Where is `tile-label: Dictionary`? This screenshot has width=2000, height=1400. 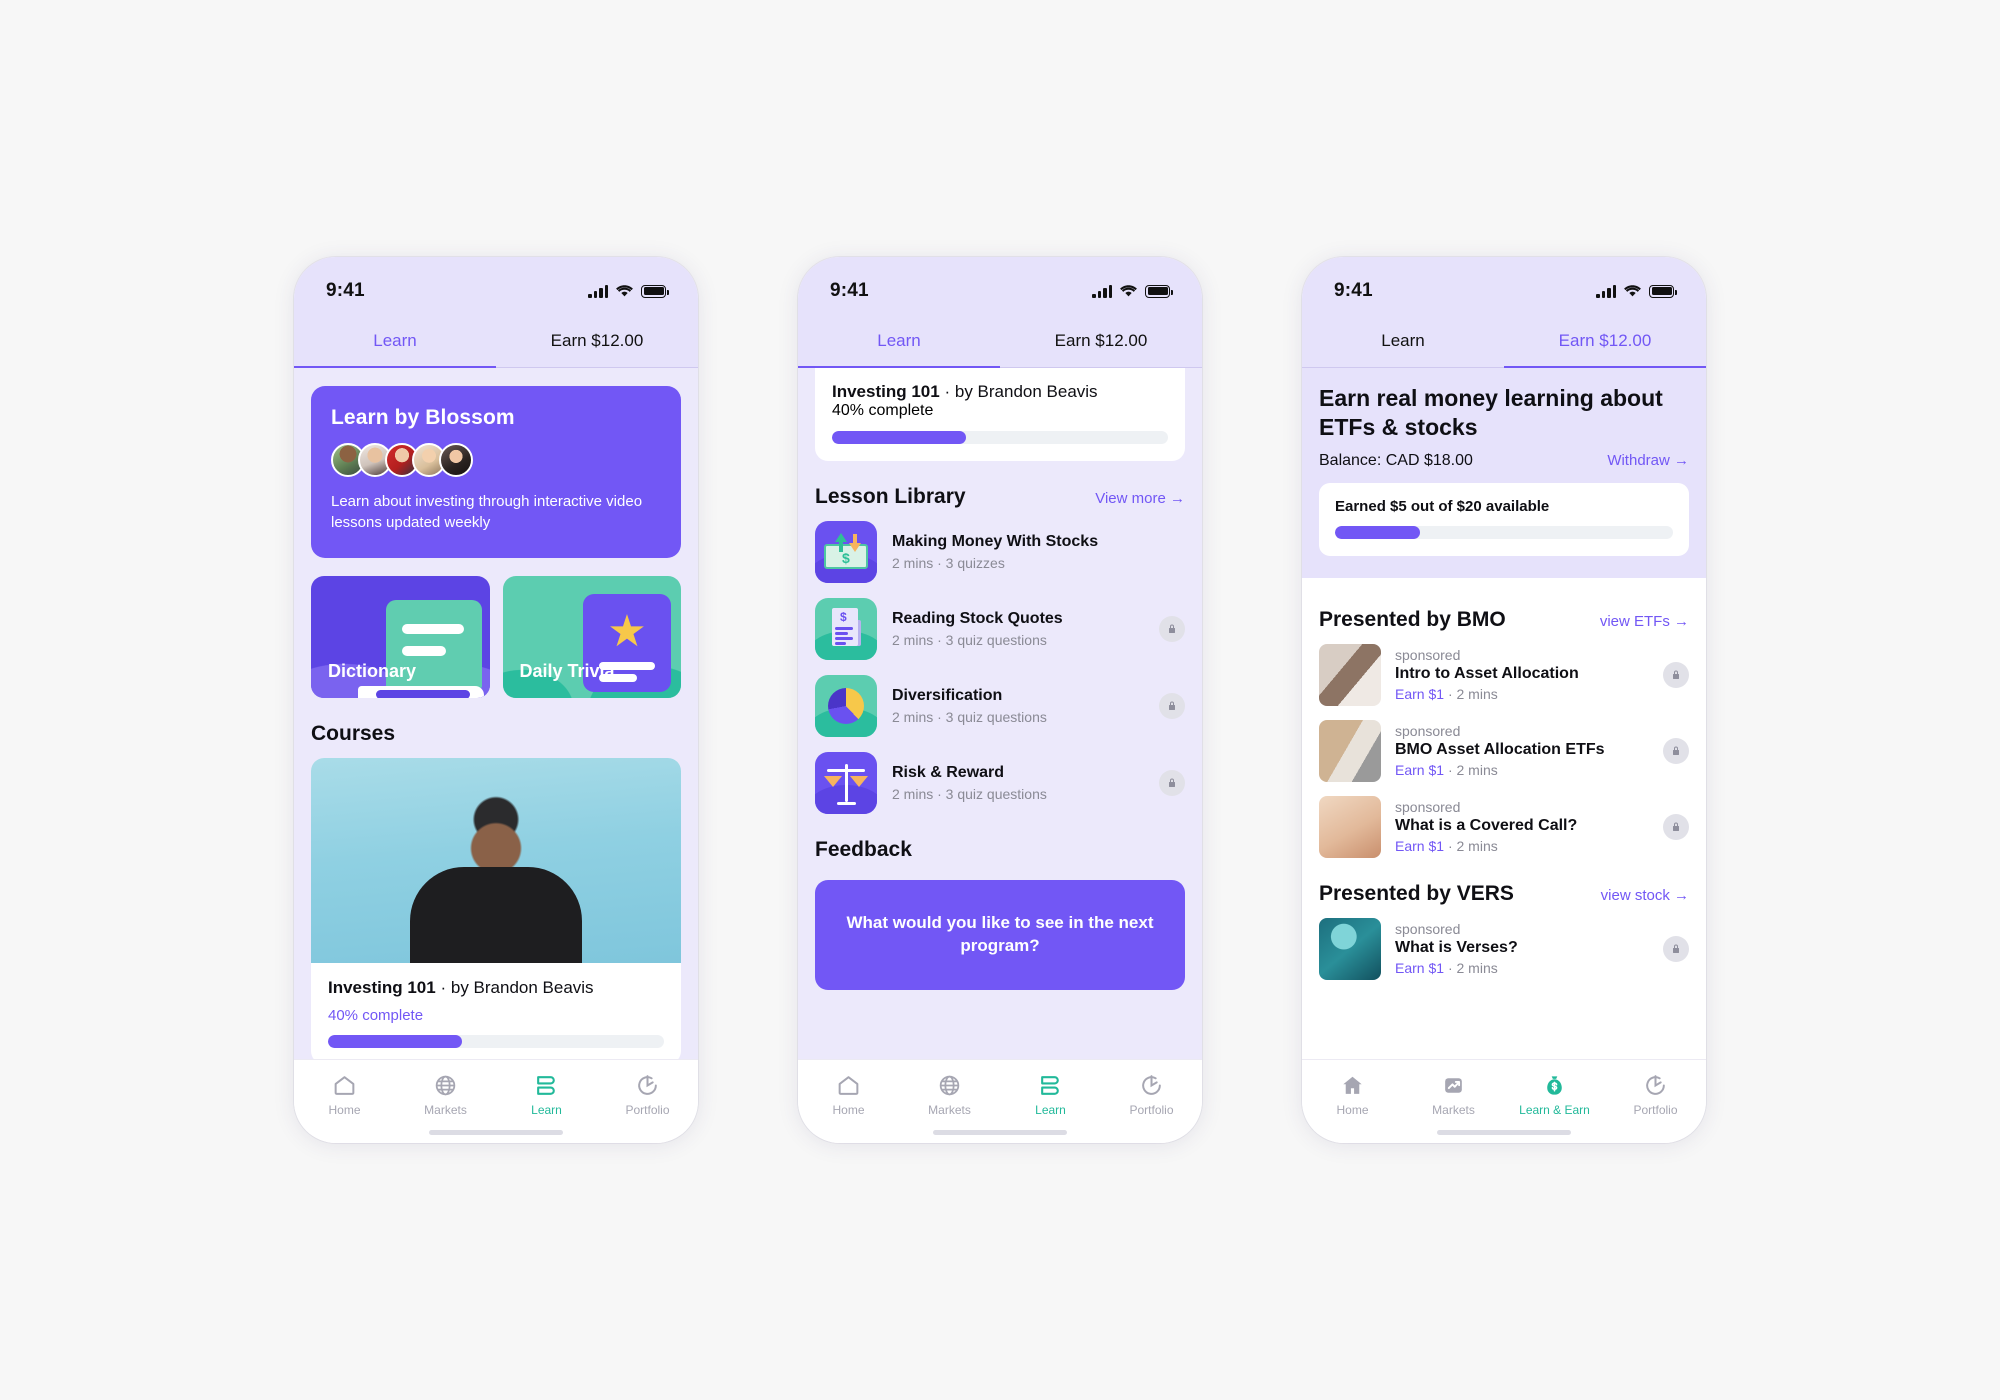 tile-label: Dictionary is located at coordinates (372, 670).